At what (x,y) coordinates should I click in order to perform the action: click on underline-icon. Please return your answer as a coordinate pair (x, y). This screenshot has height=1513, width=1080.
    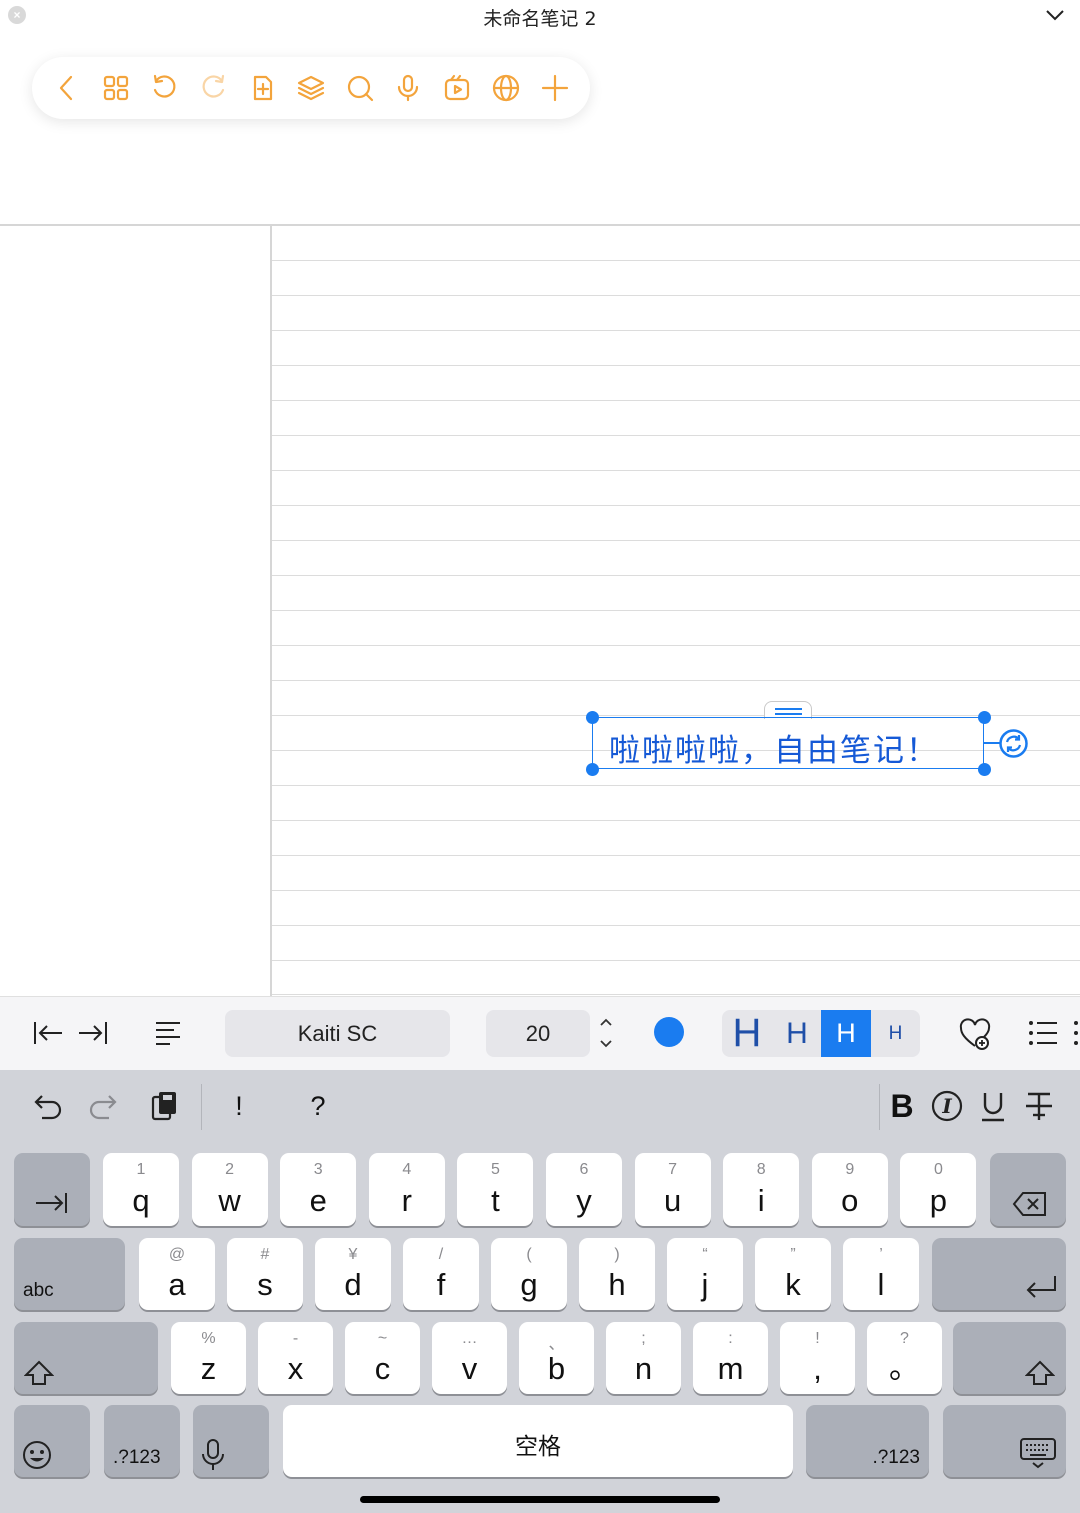
    Looking at the image, I should click on (993, 1106).